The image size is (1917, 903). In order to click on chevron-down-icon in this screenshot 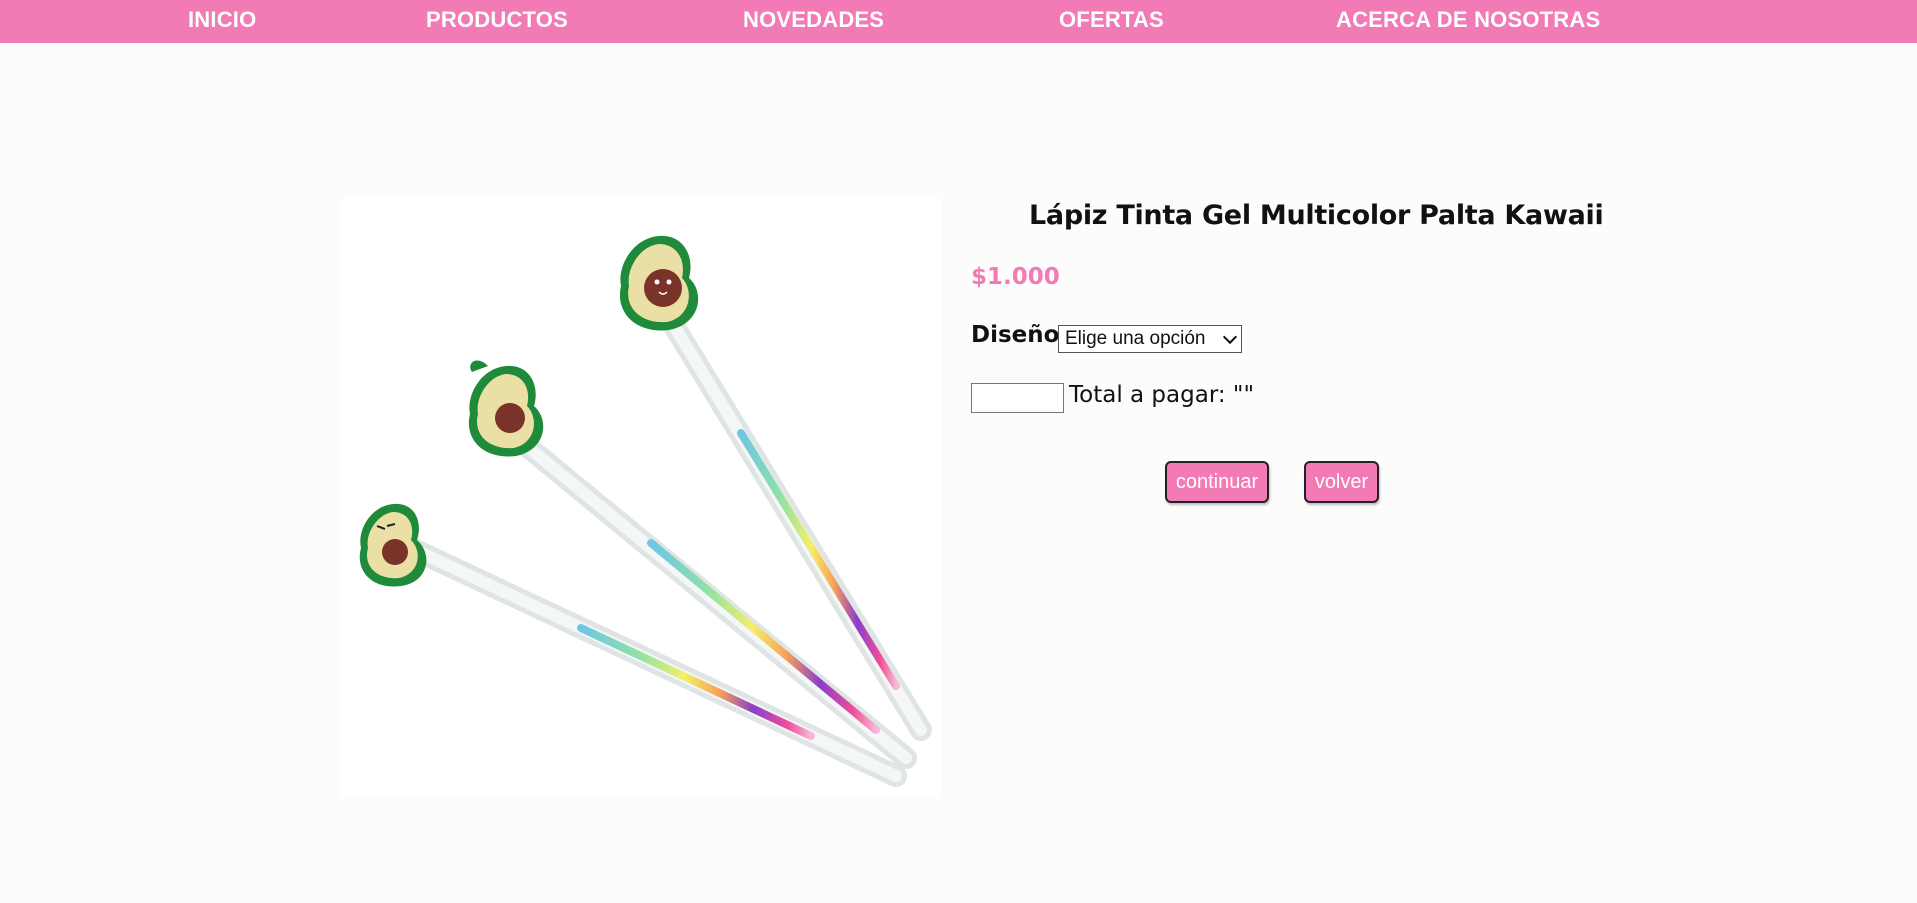, I will do `click(1230, 337)`.